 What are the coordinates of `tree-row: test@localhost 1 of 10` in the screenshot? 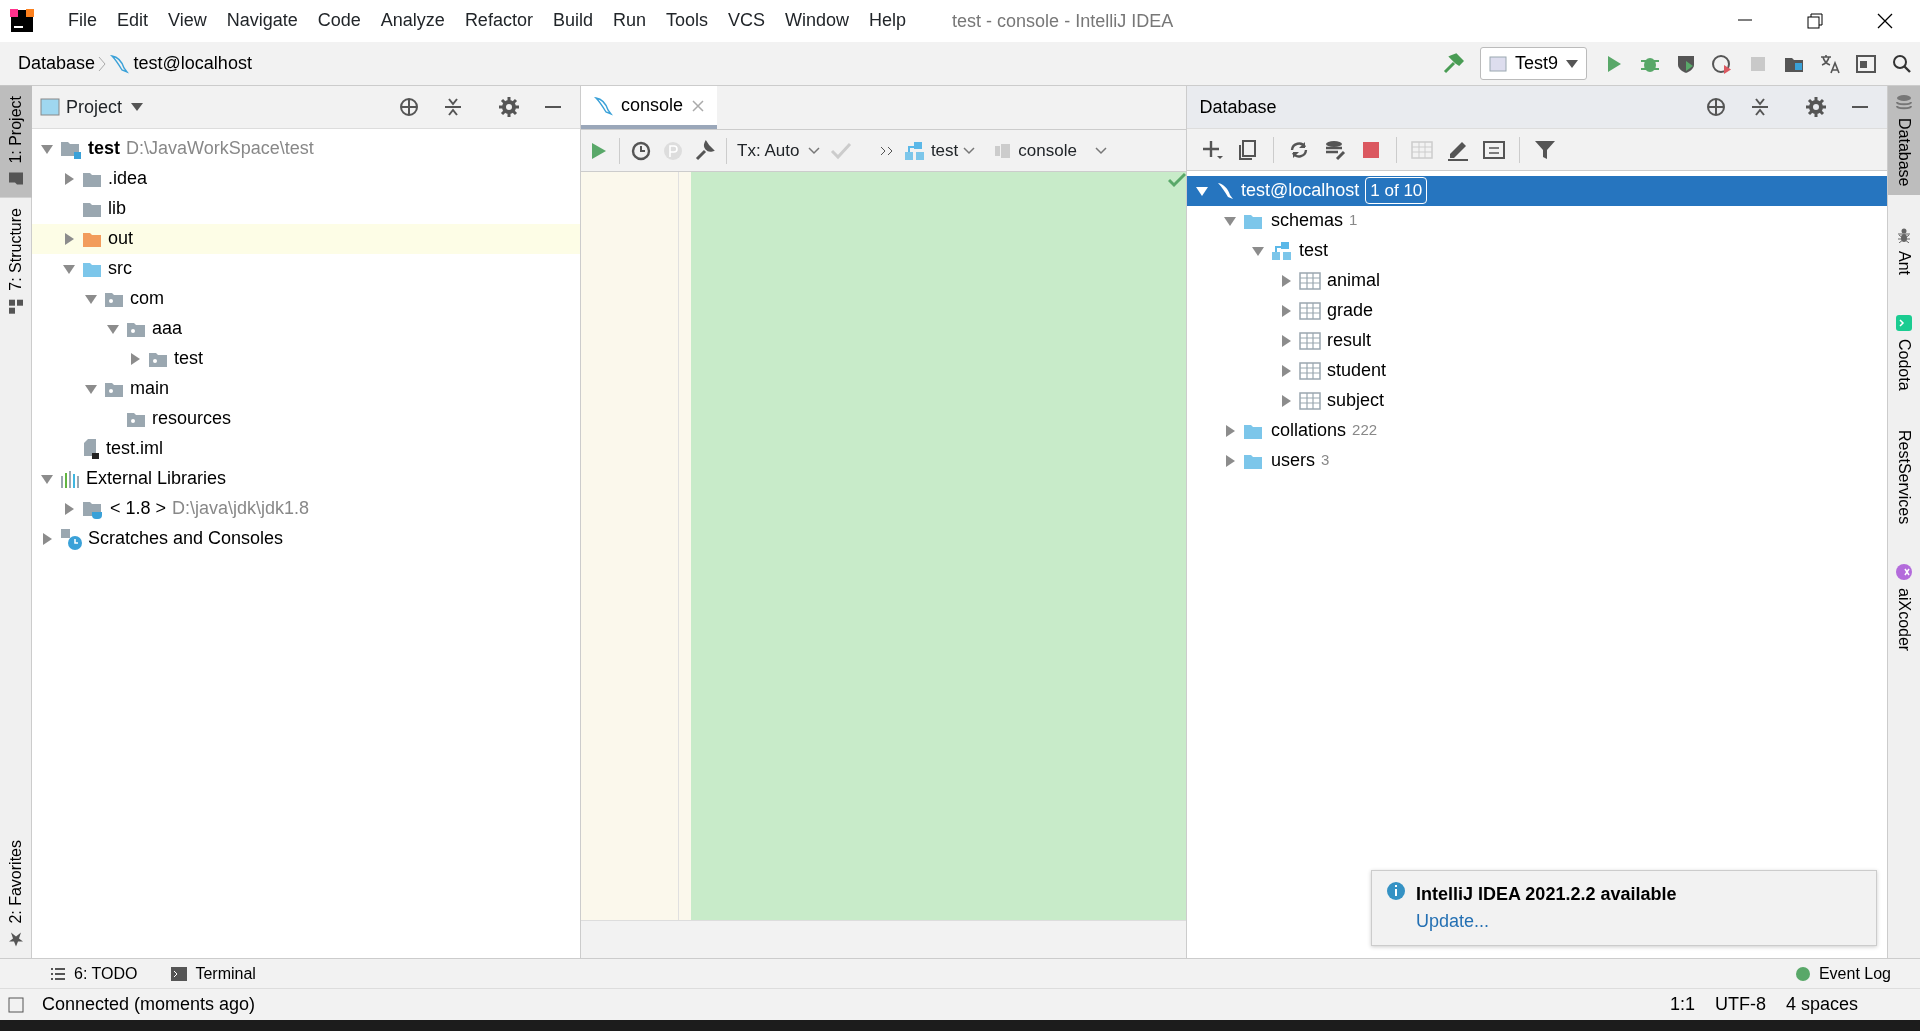 It's located at (1537, 190).